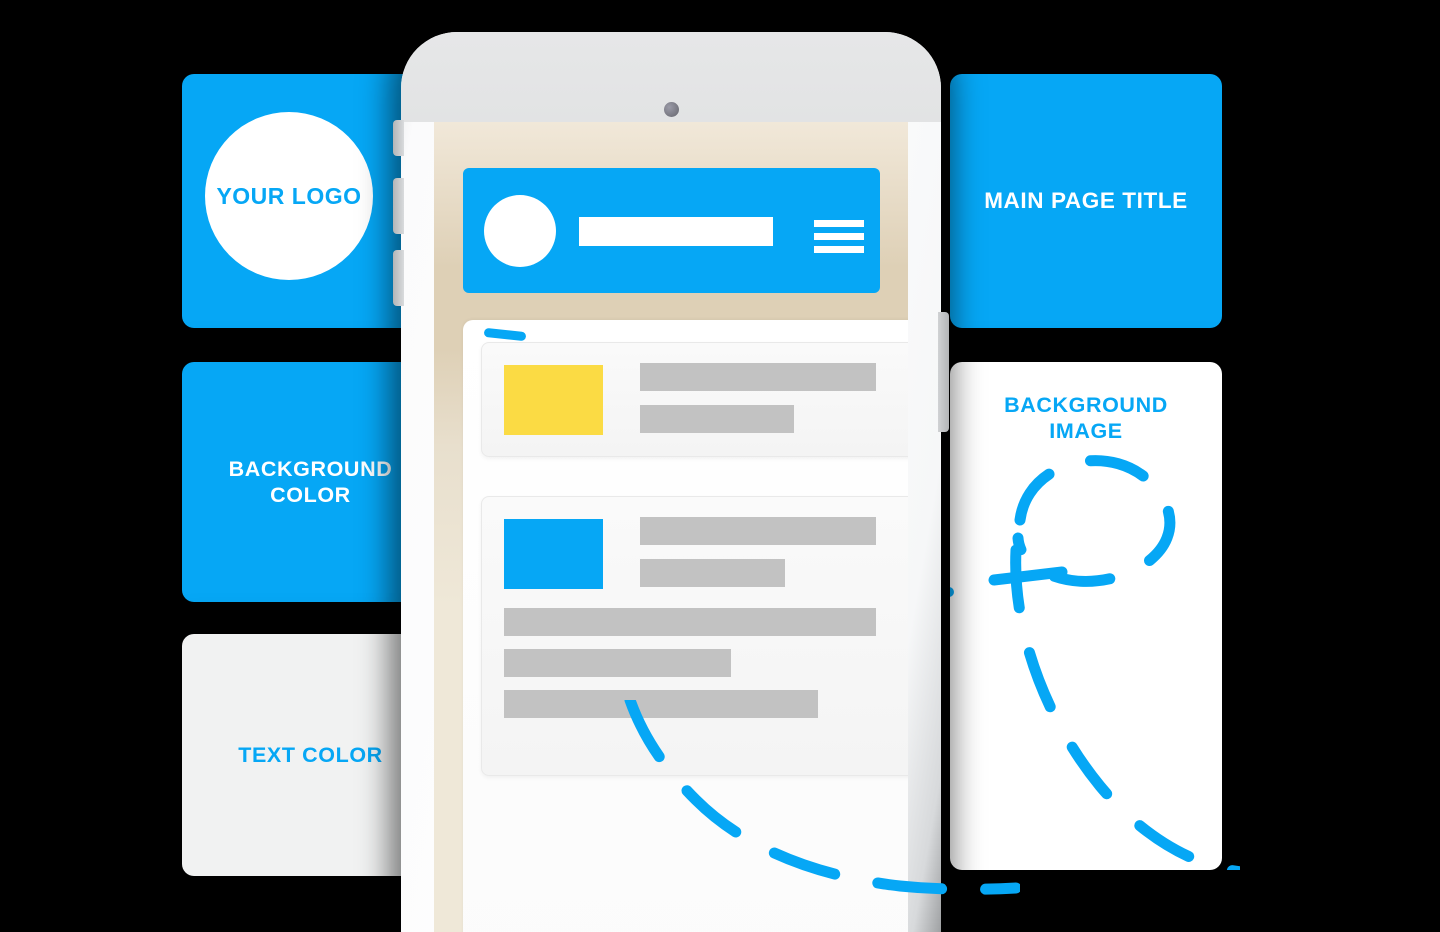  I want to click on background-image-line-2: IMAGE, so click(1086, 431).